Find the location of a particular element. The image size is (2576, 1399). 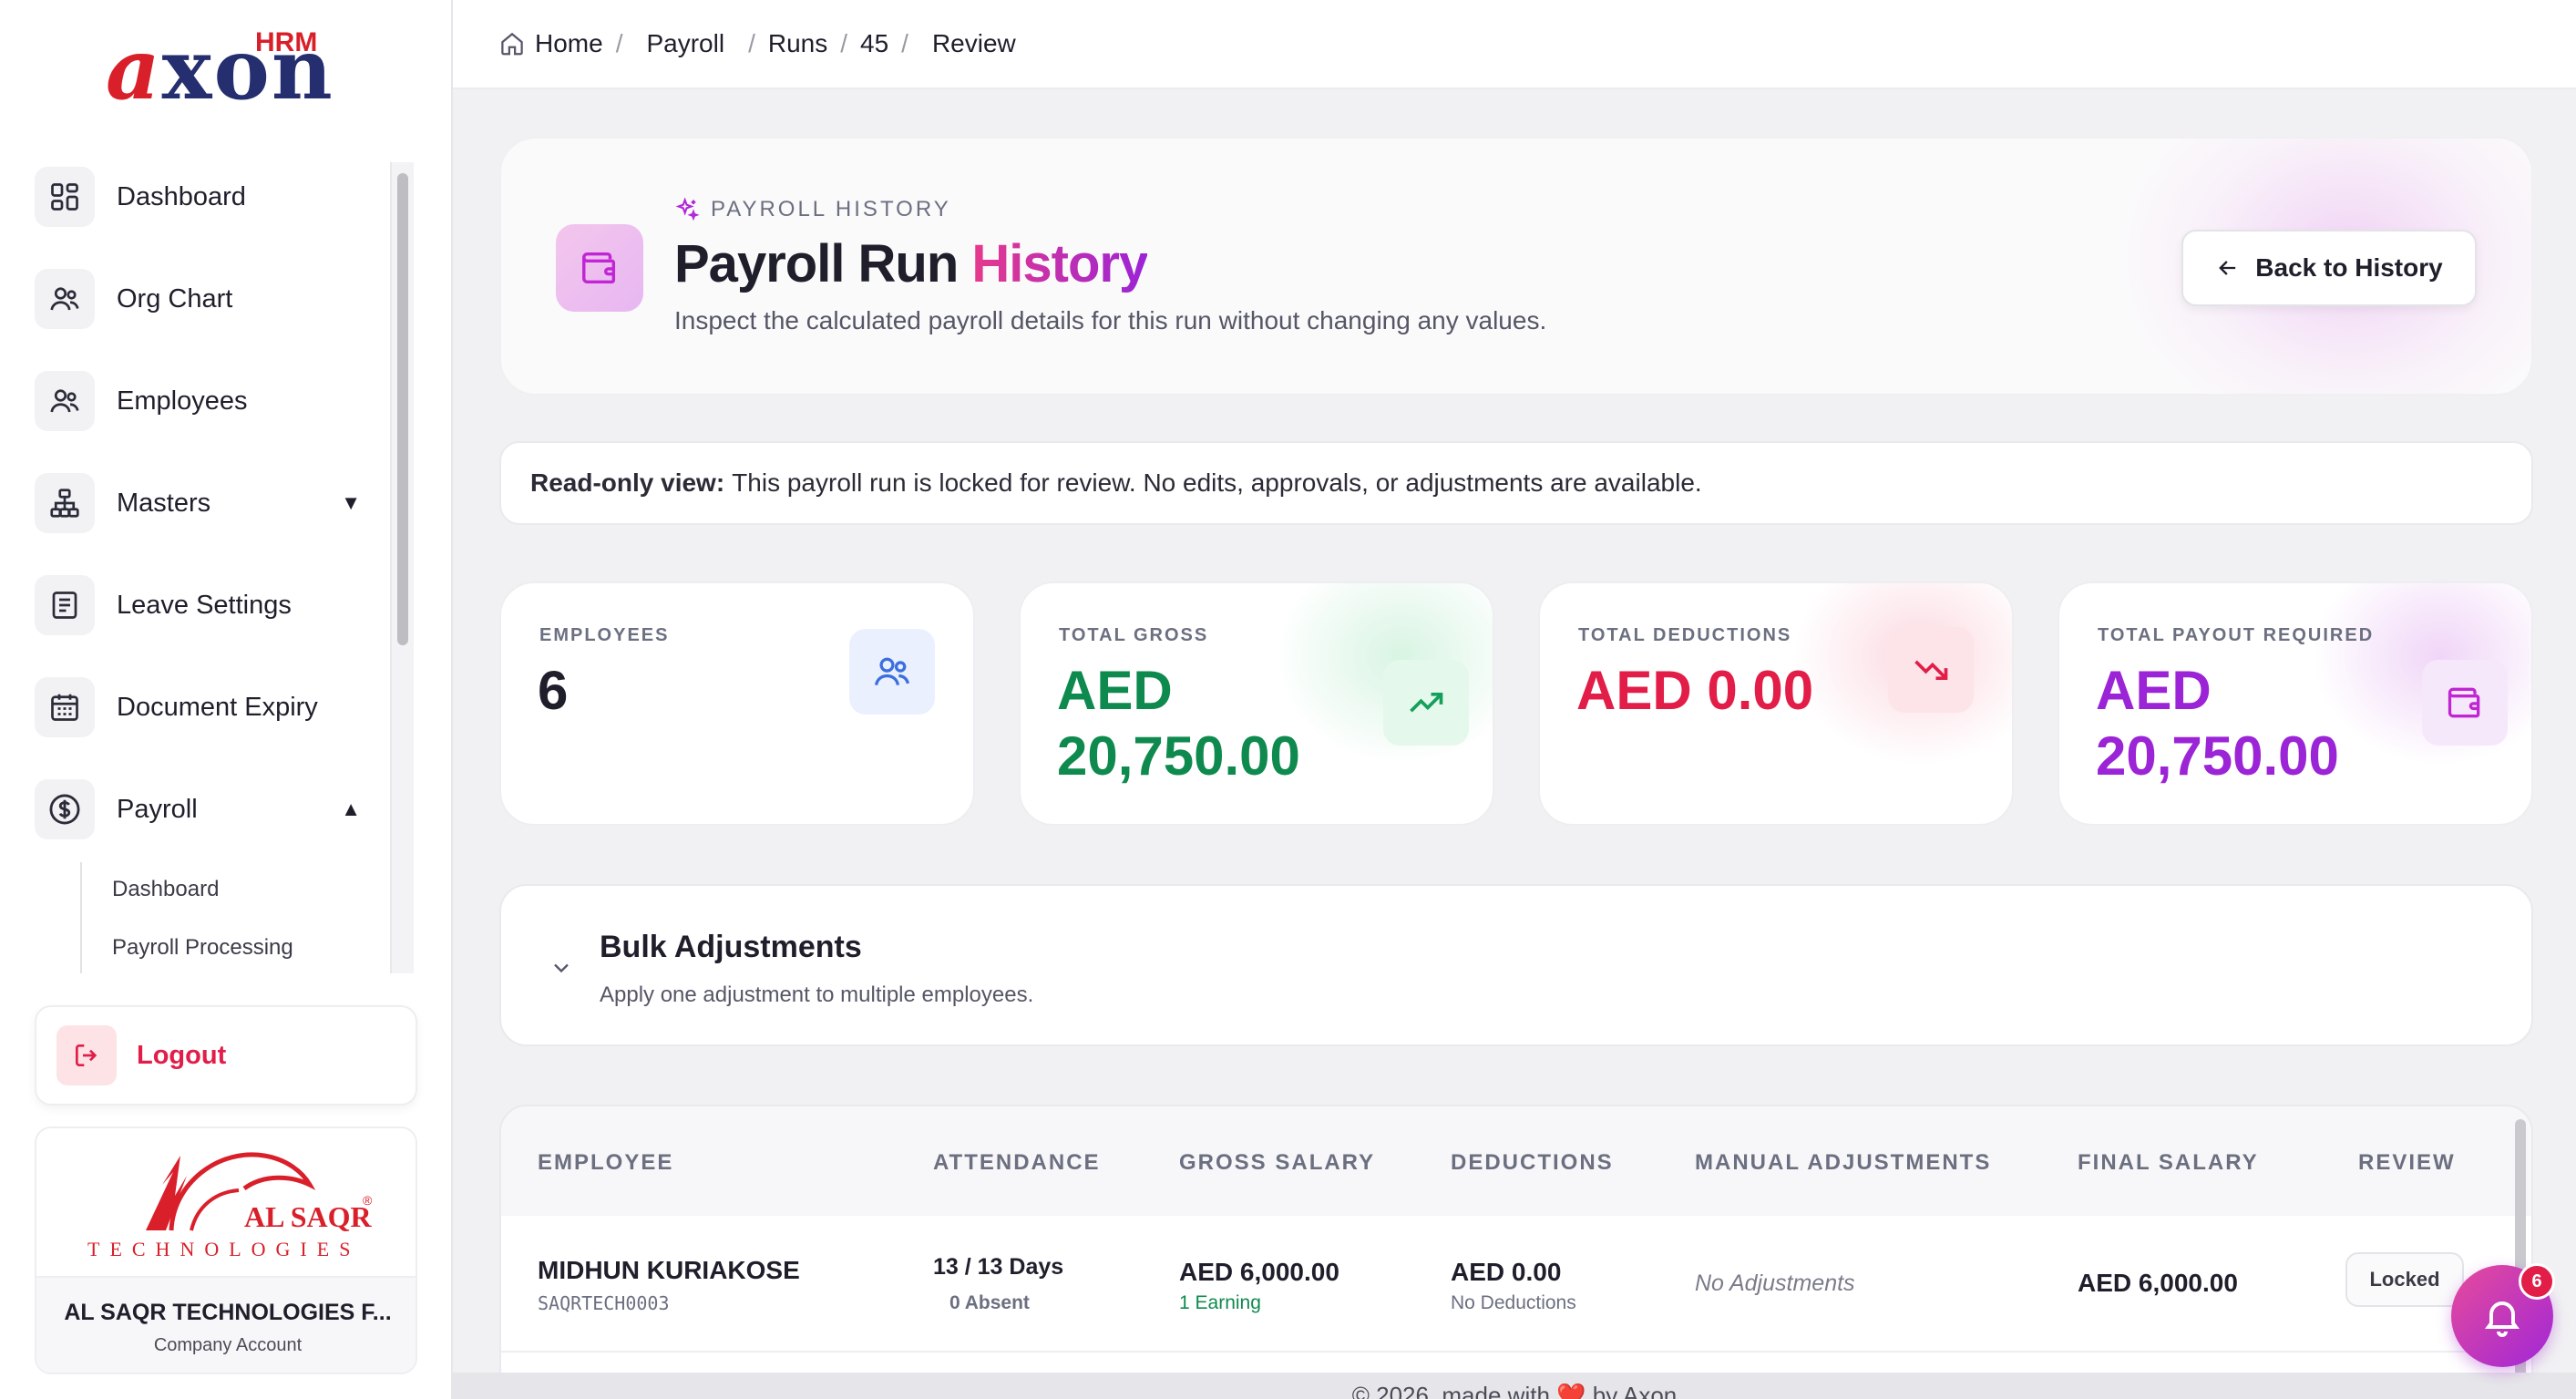

attendance-absent: 0 Absent is located at coordinates (990, 1303).